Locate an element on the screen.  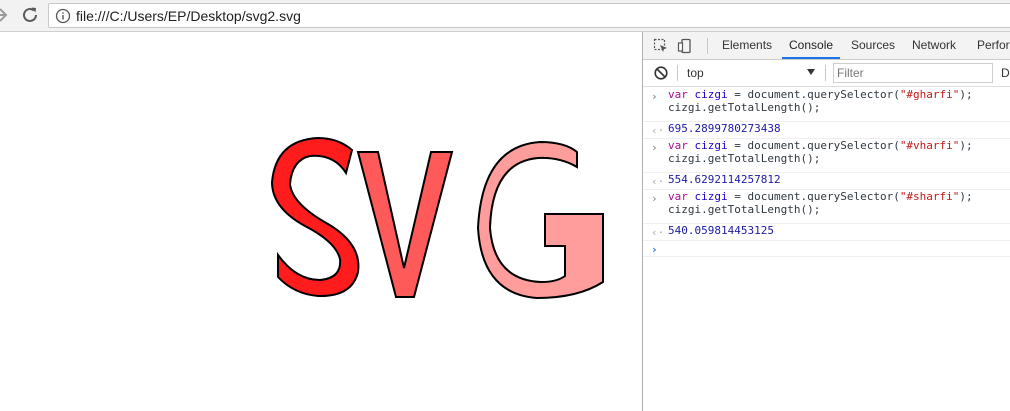
prompt-chevron-icon: › is located at coordinates (654, 249).